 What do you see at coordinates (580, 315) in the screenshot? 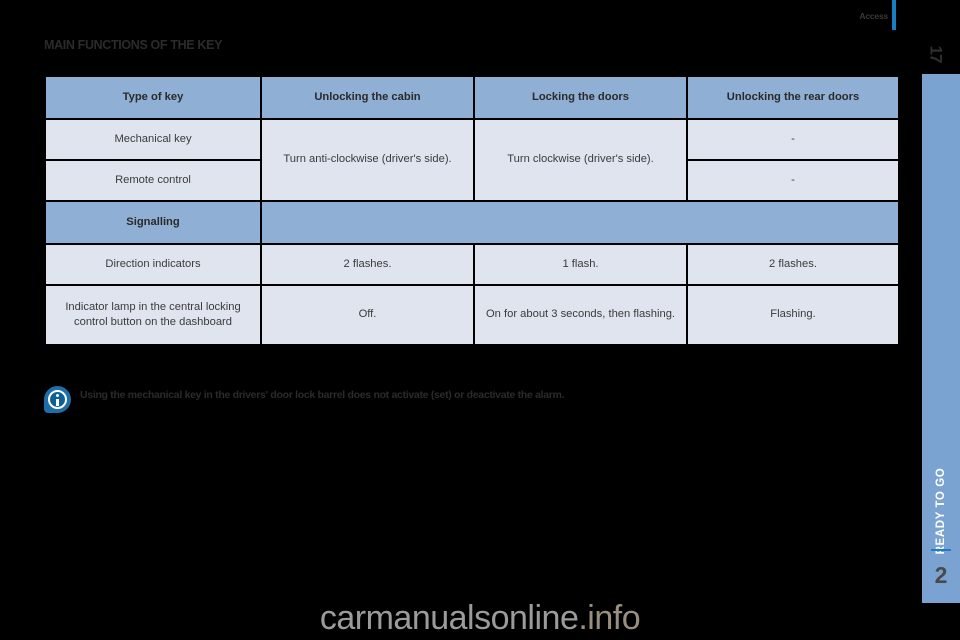
I see `cell-locking-doors-lamp: On for about 3 seconds, then flashing.` at bounding box center [580, 315].